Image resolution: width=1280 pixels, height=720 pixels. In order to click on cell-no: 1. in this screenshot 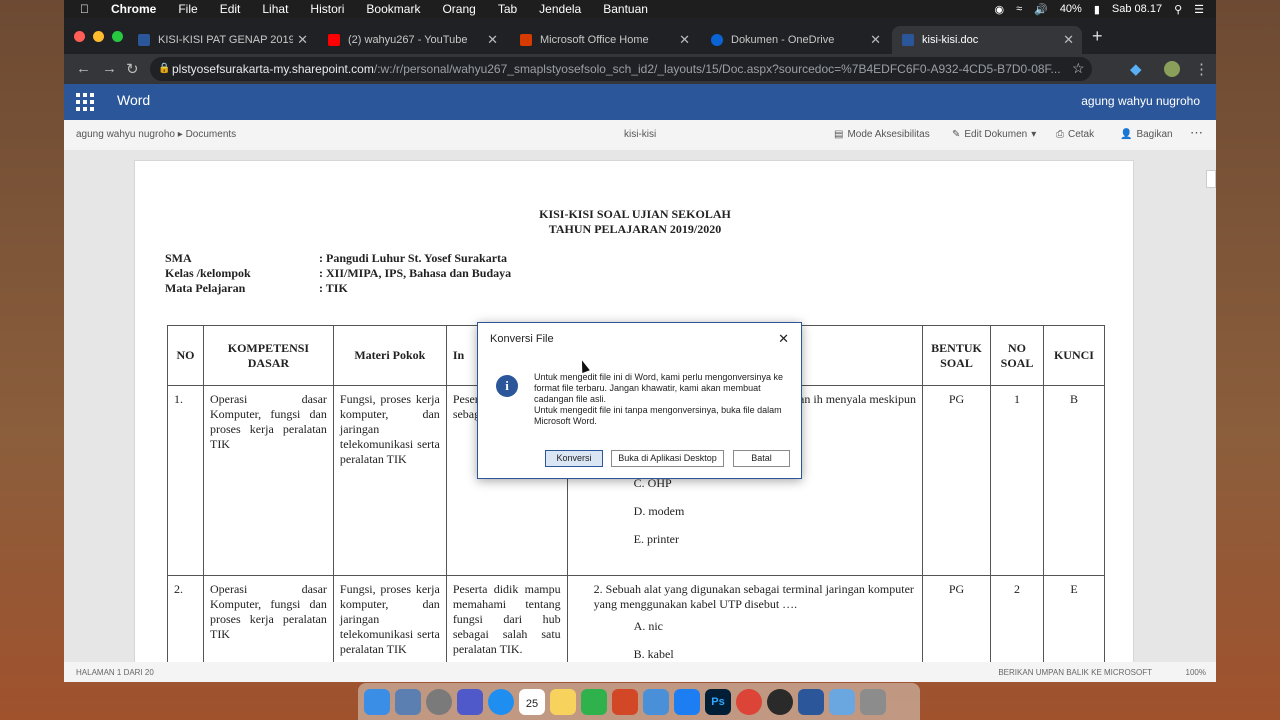, I will do `click(185, 480)`.